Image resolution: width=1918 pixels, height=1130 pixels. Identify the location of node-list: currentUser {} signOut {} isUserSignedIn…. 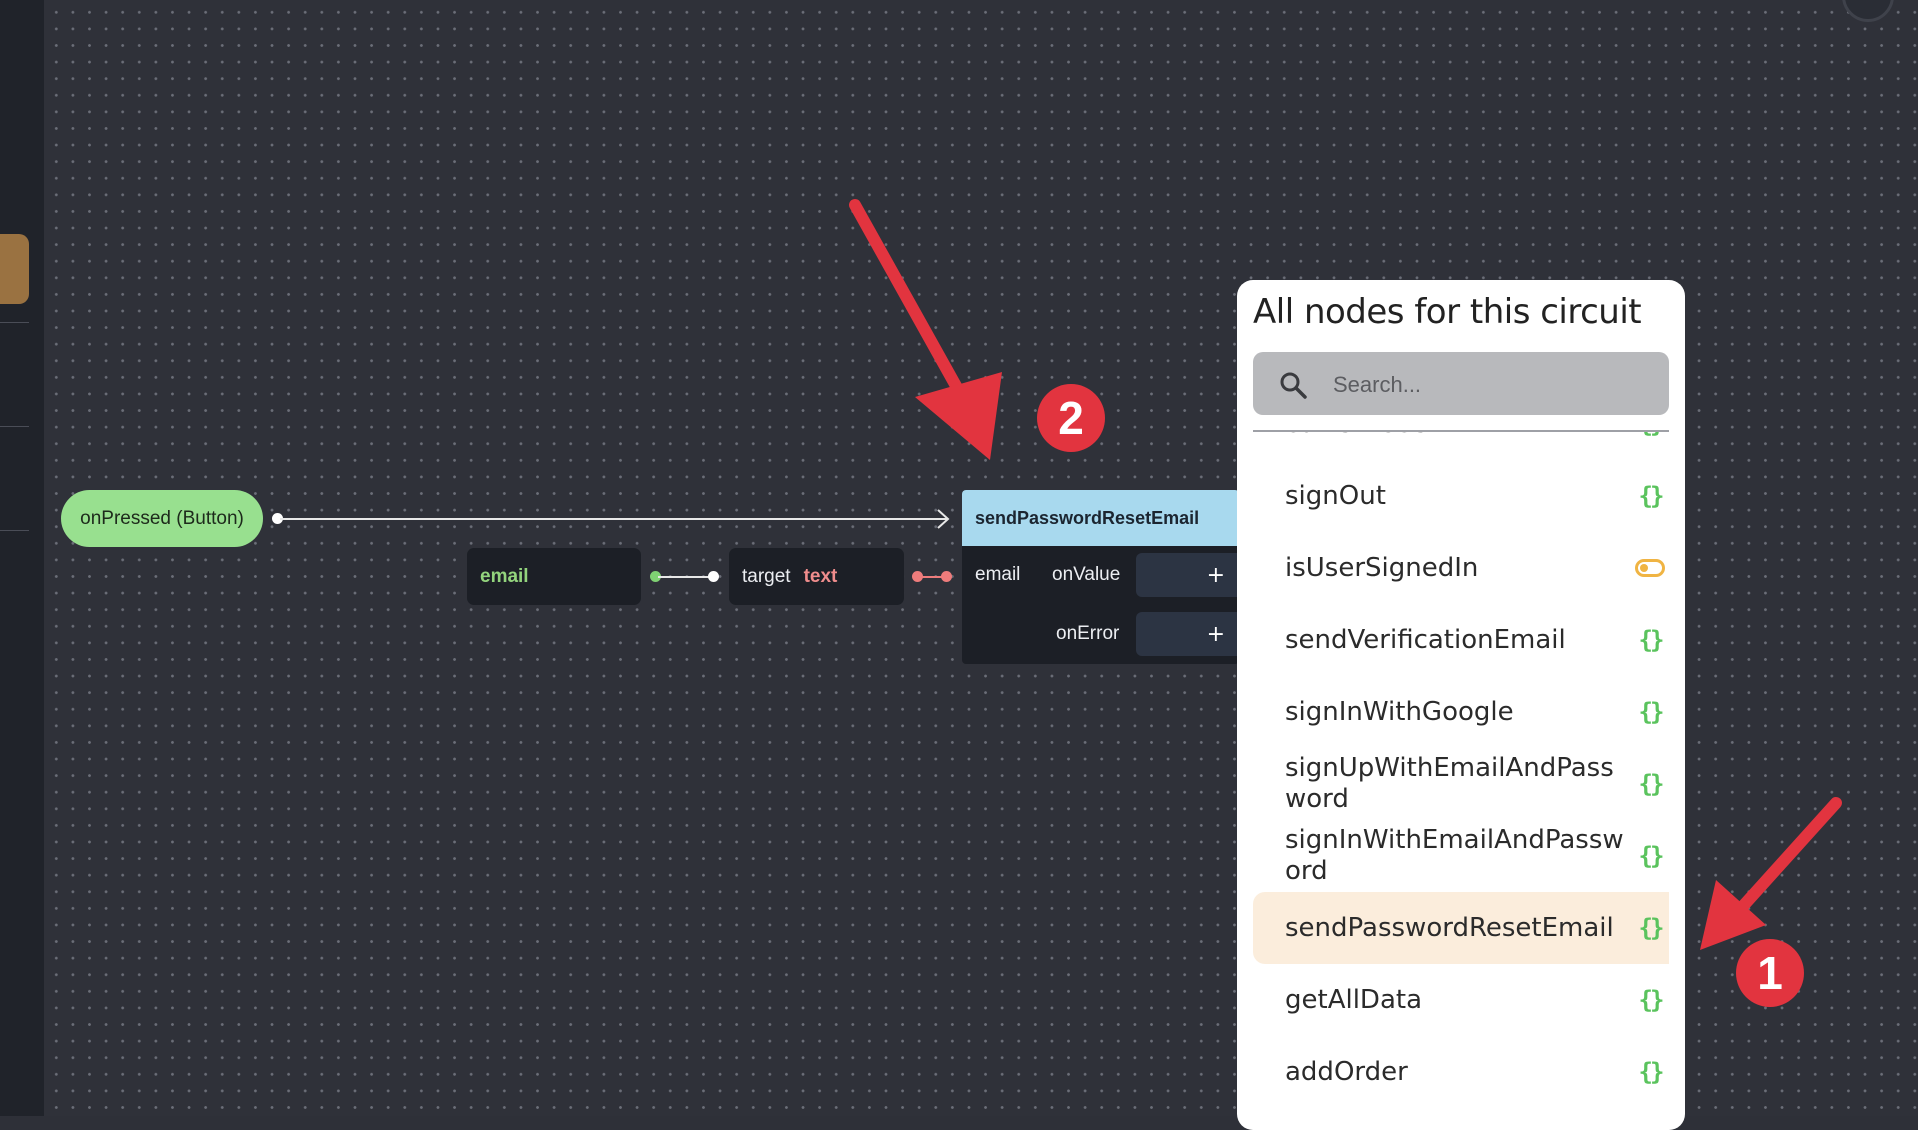
(1461, 781).